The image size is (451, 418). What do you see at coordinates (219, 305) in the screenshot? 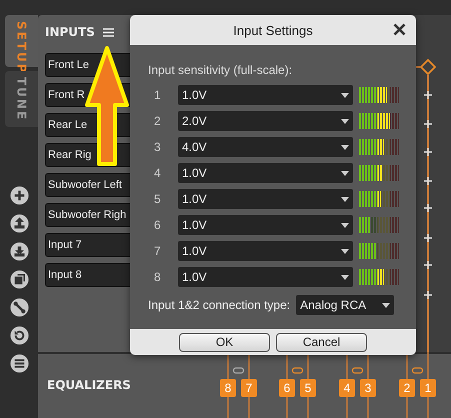
I see `connection-label: Input 1&2 connection type:` at bounding box center [219, 305].